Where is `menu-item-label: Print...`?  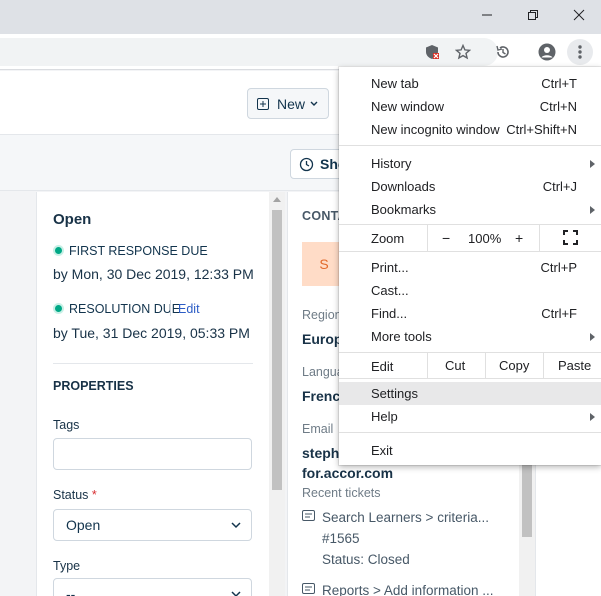 menu-item-label: Print... is located at coordinates (390, 267).